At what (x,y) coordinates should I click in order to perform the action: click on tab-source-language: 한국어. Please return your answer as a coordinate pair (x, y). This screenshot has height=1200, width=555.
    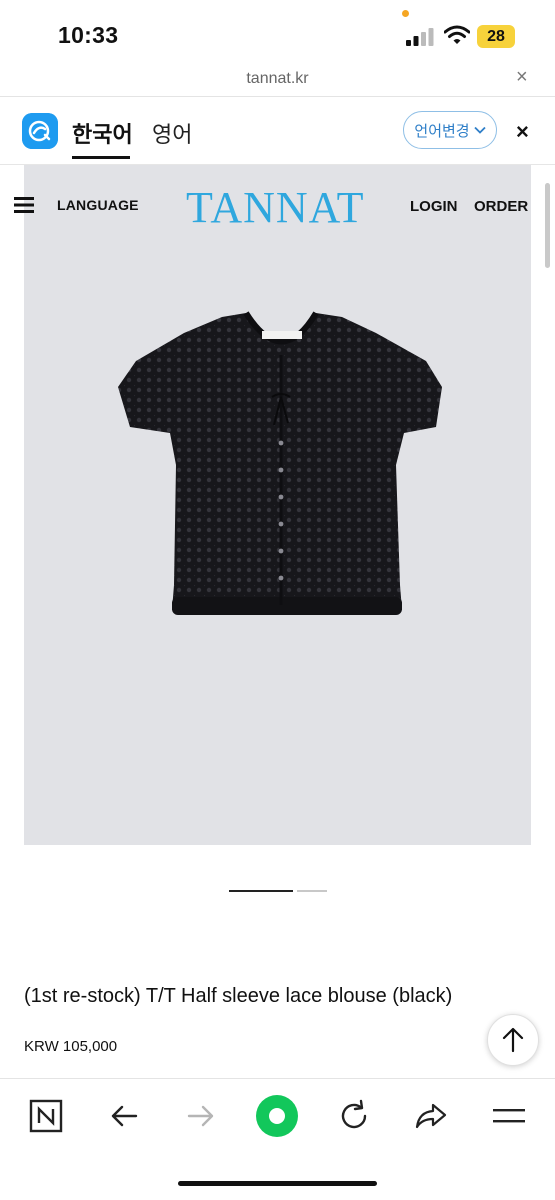
    Looking at the image, I should click on (102, 133).